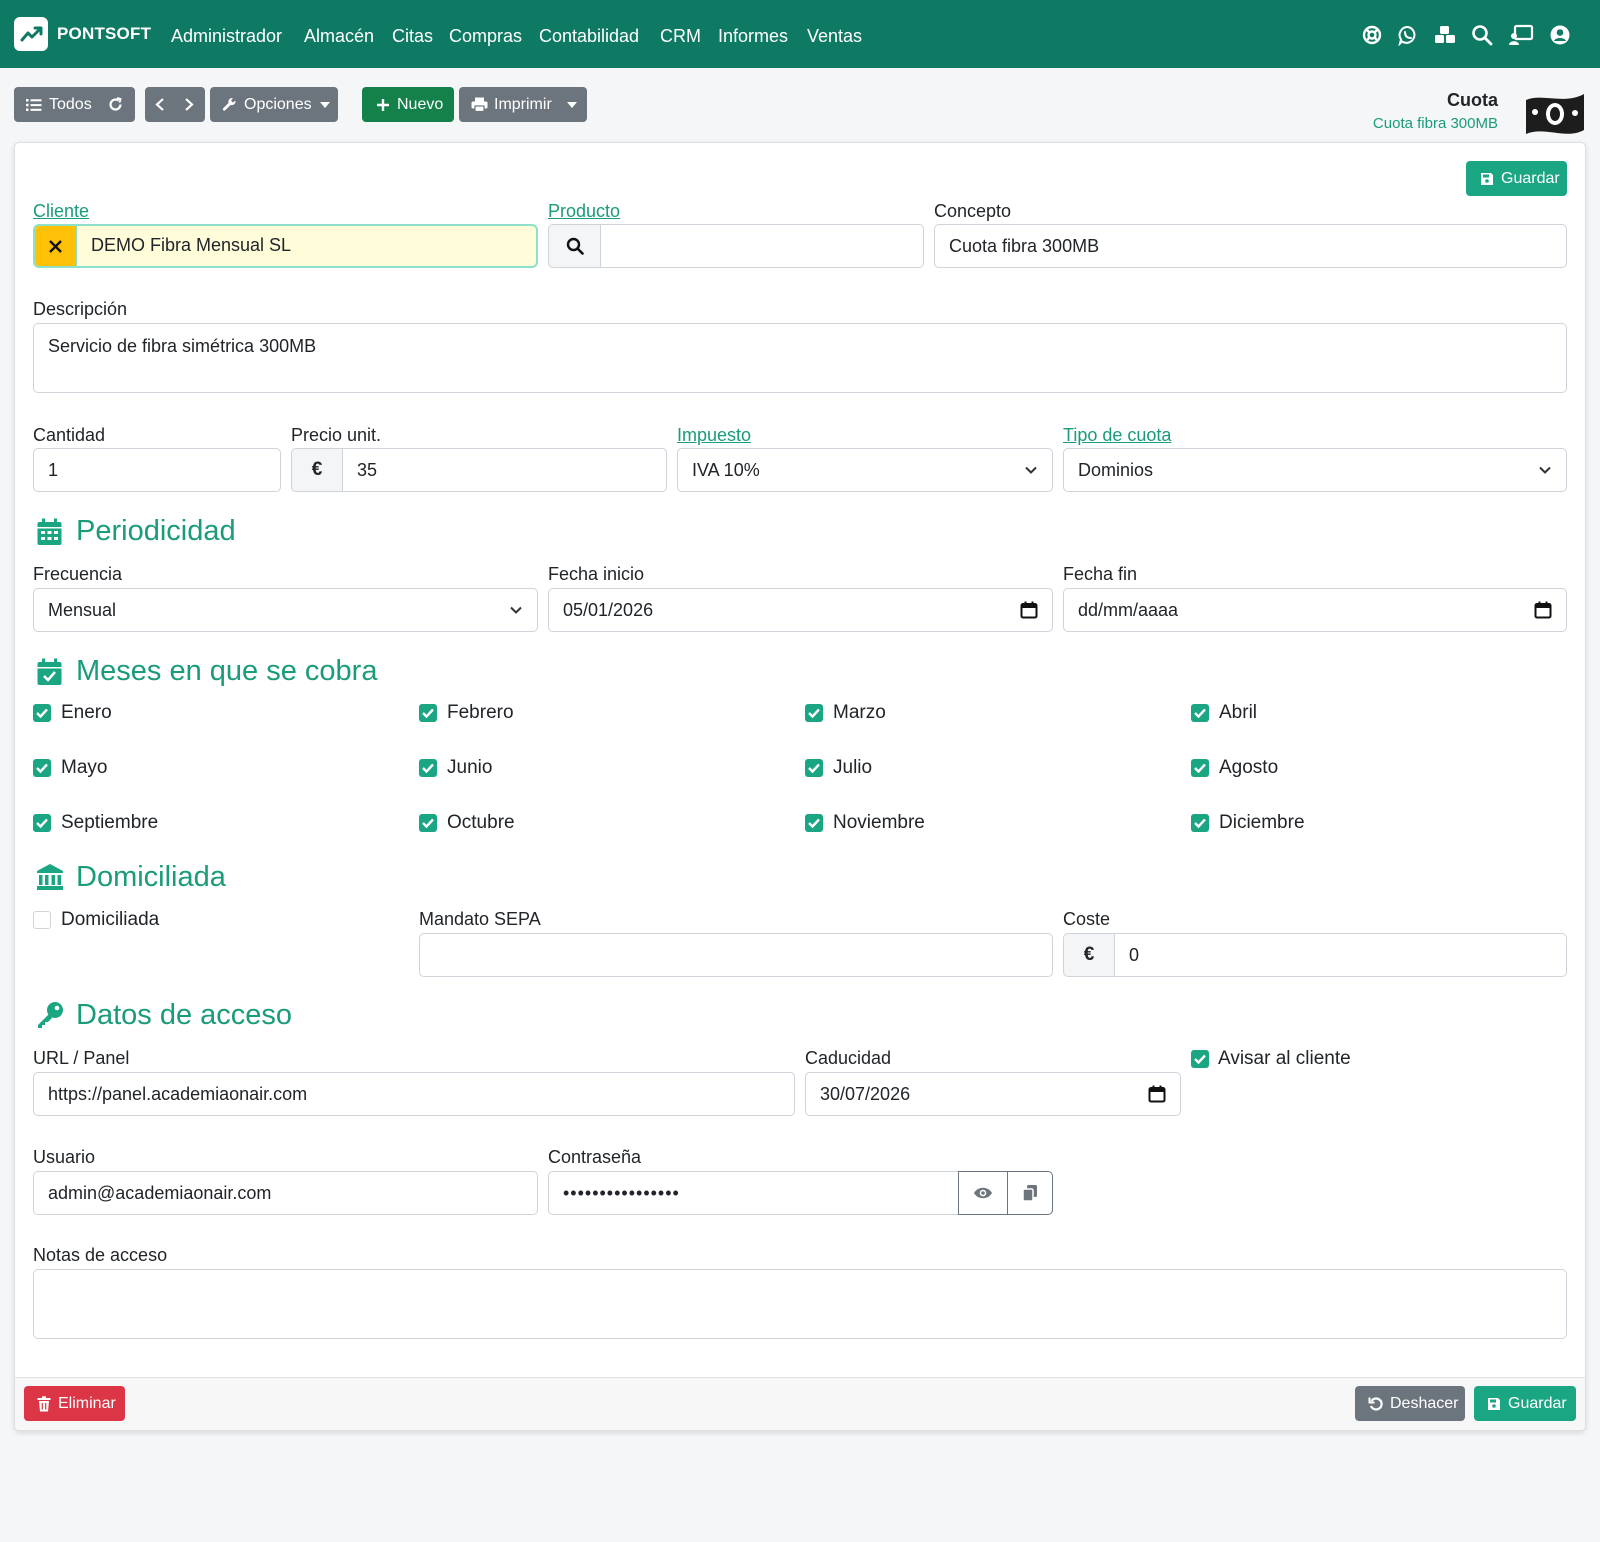 This screenshot has height=1542, width=1600. What do you see at coordinates (983, 1193) in the screenshot?
I see `show-password-button` at bounding box center [983, 1193].